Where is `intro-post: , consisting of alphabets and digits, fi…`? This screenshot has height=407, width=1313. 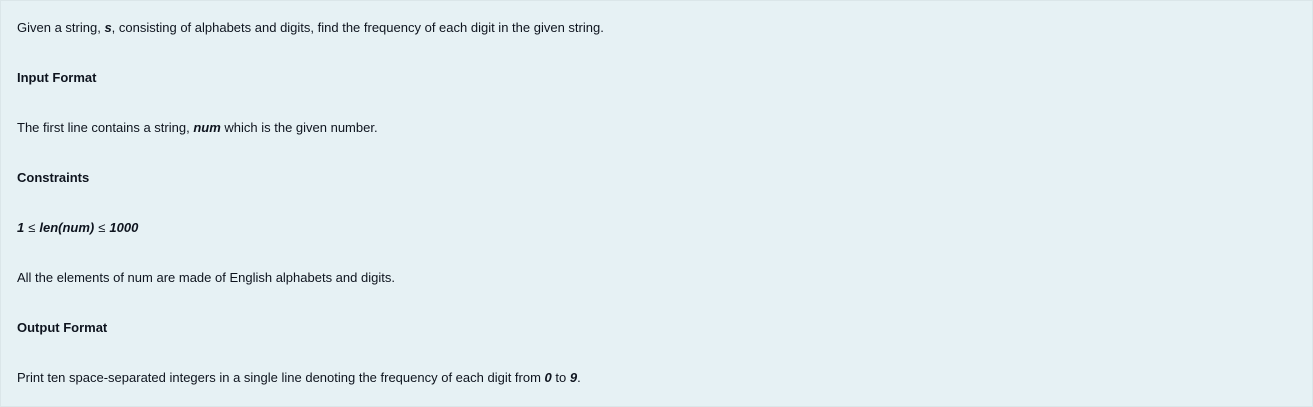 intro-post: , consisting of alphabets and digits, fi… is located at coordinates (357, 27).